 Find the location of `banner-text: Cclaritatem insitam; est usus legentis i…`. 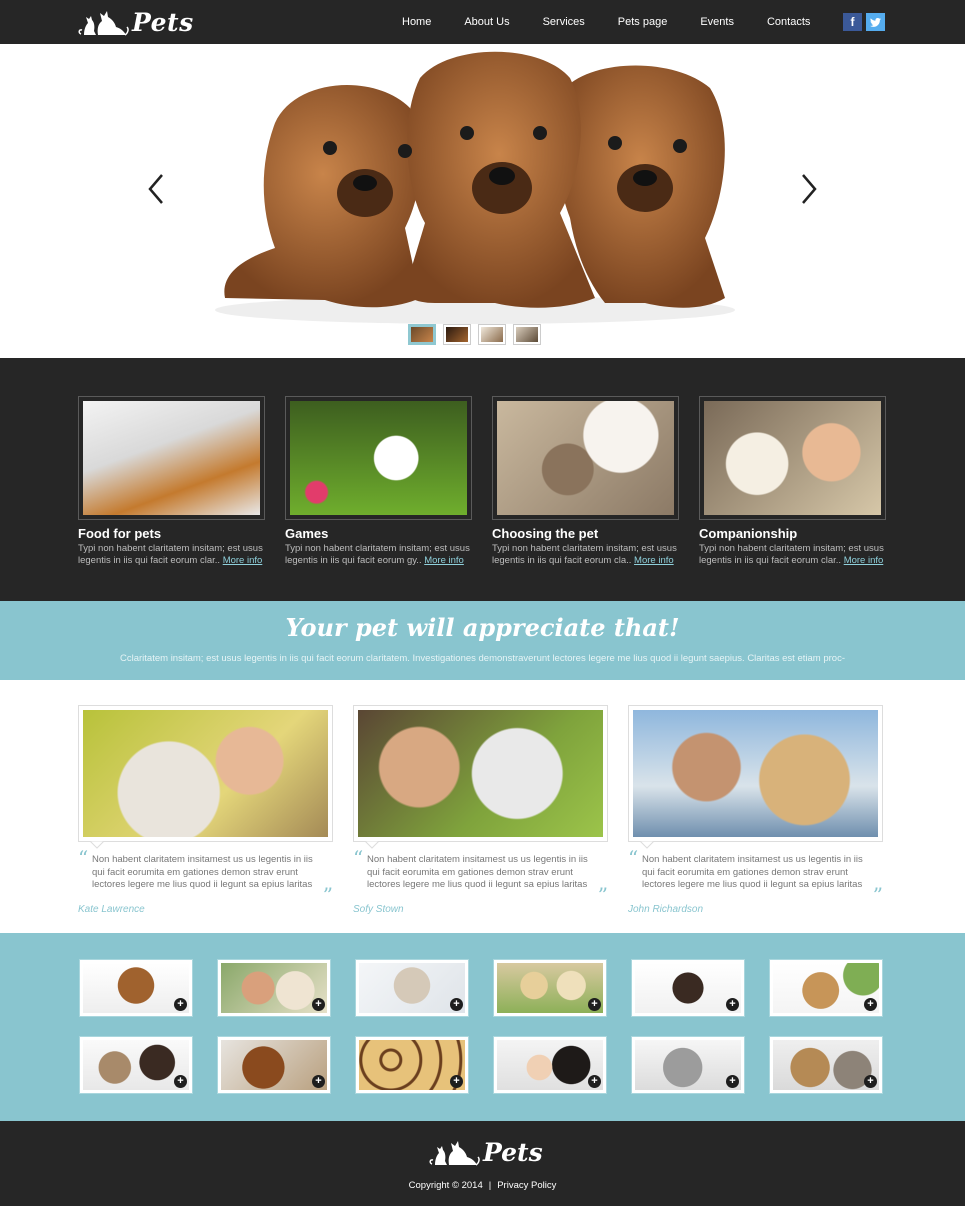

banner-text: Cclaritatem insitam; est usus legentis i… is located at coordinates (482, 658).